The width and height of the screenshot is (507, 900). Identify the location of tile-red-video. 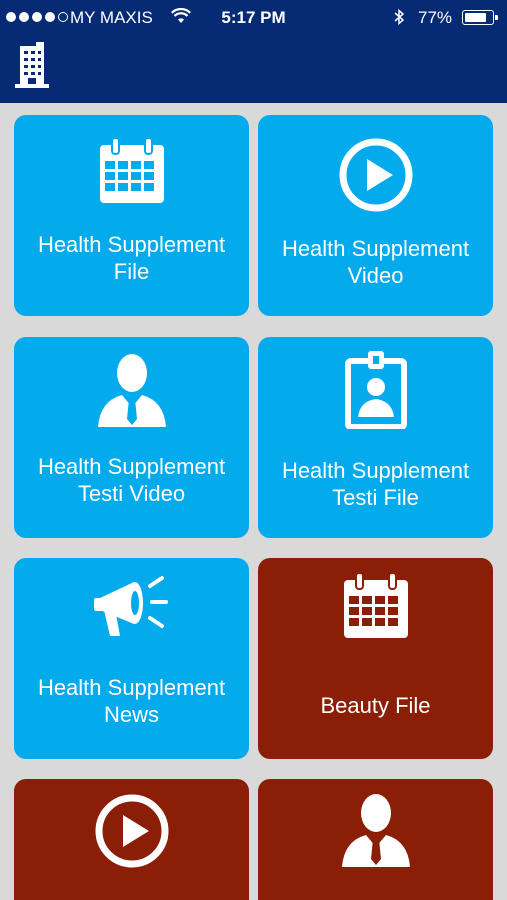
(131, 839).